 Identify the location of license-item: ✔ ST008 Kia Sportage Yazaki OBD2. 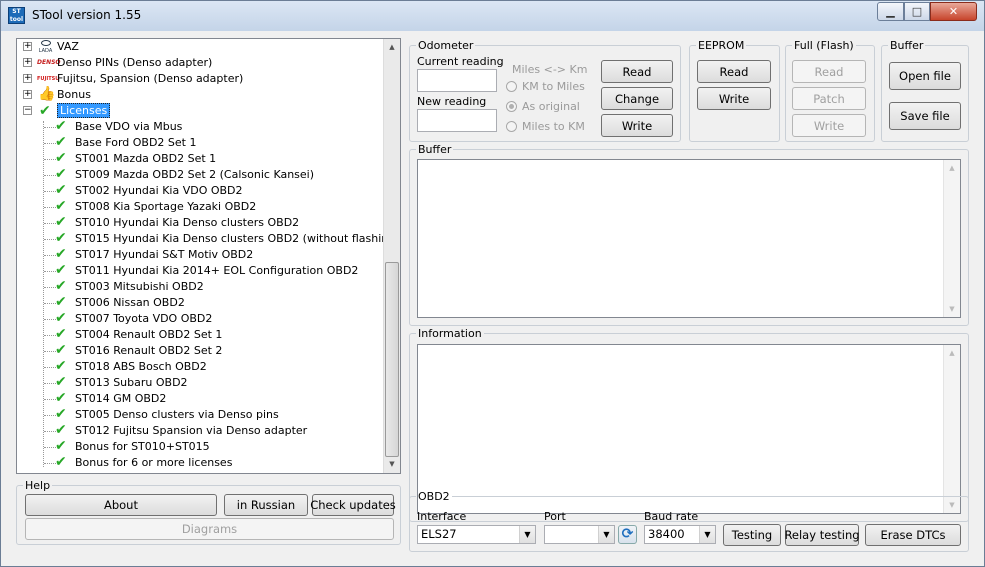
(197, 207).